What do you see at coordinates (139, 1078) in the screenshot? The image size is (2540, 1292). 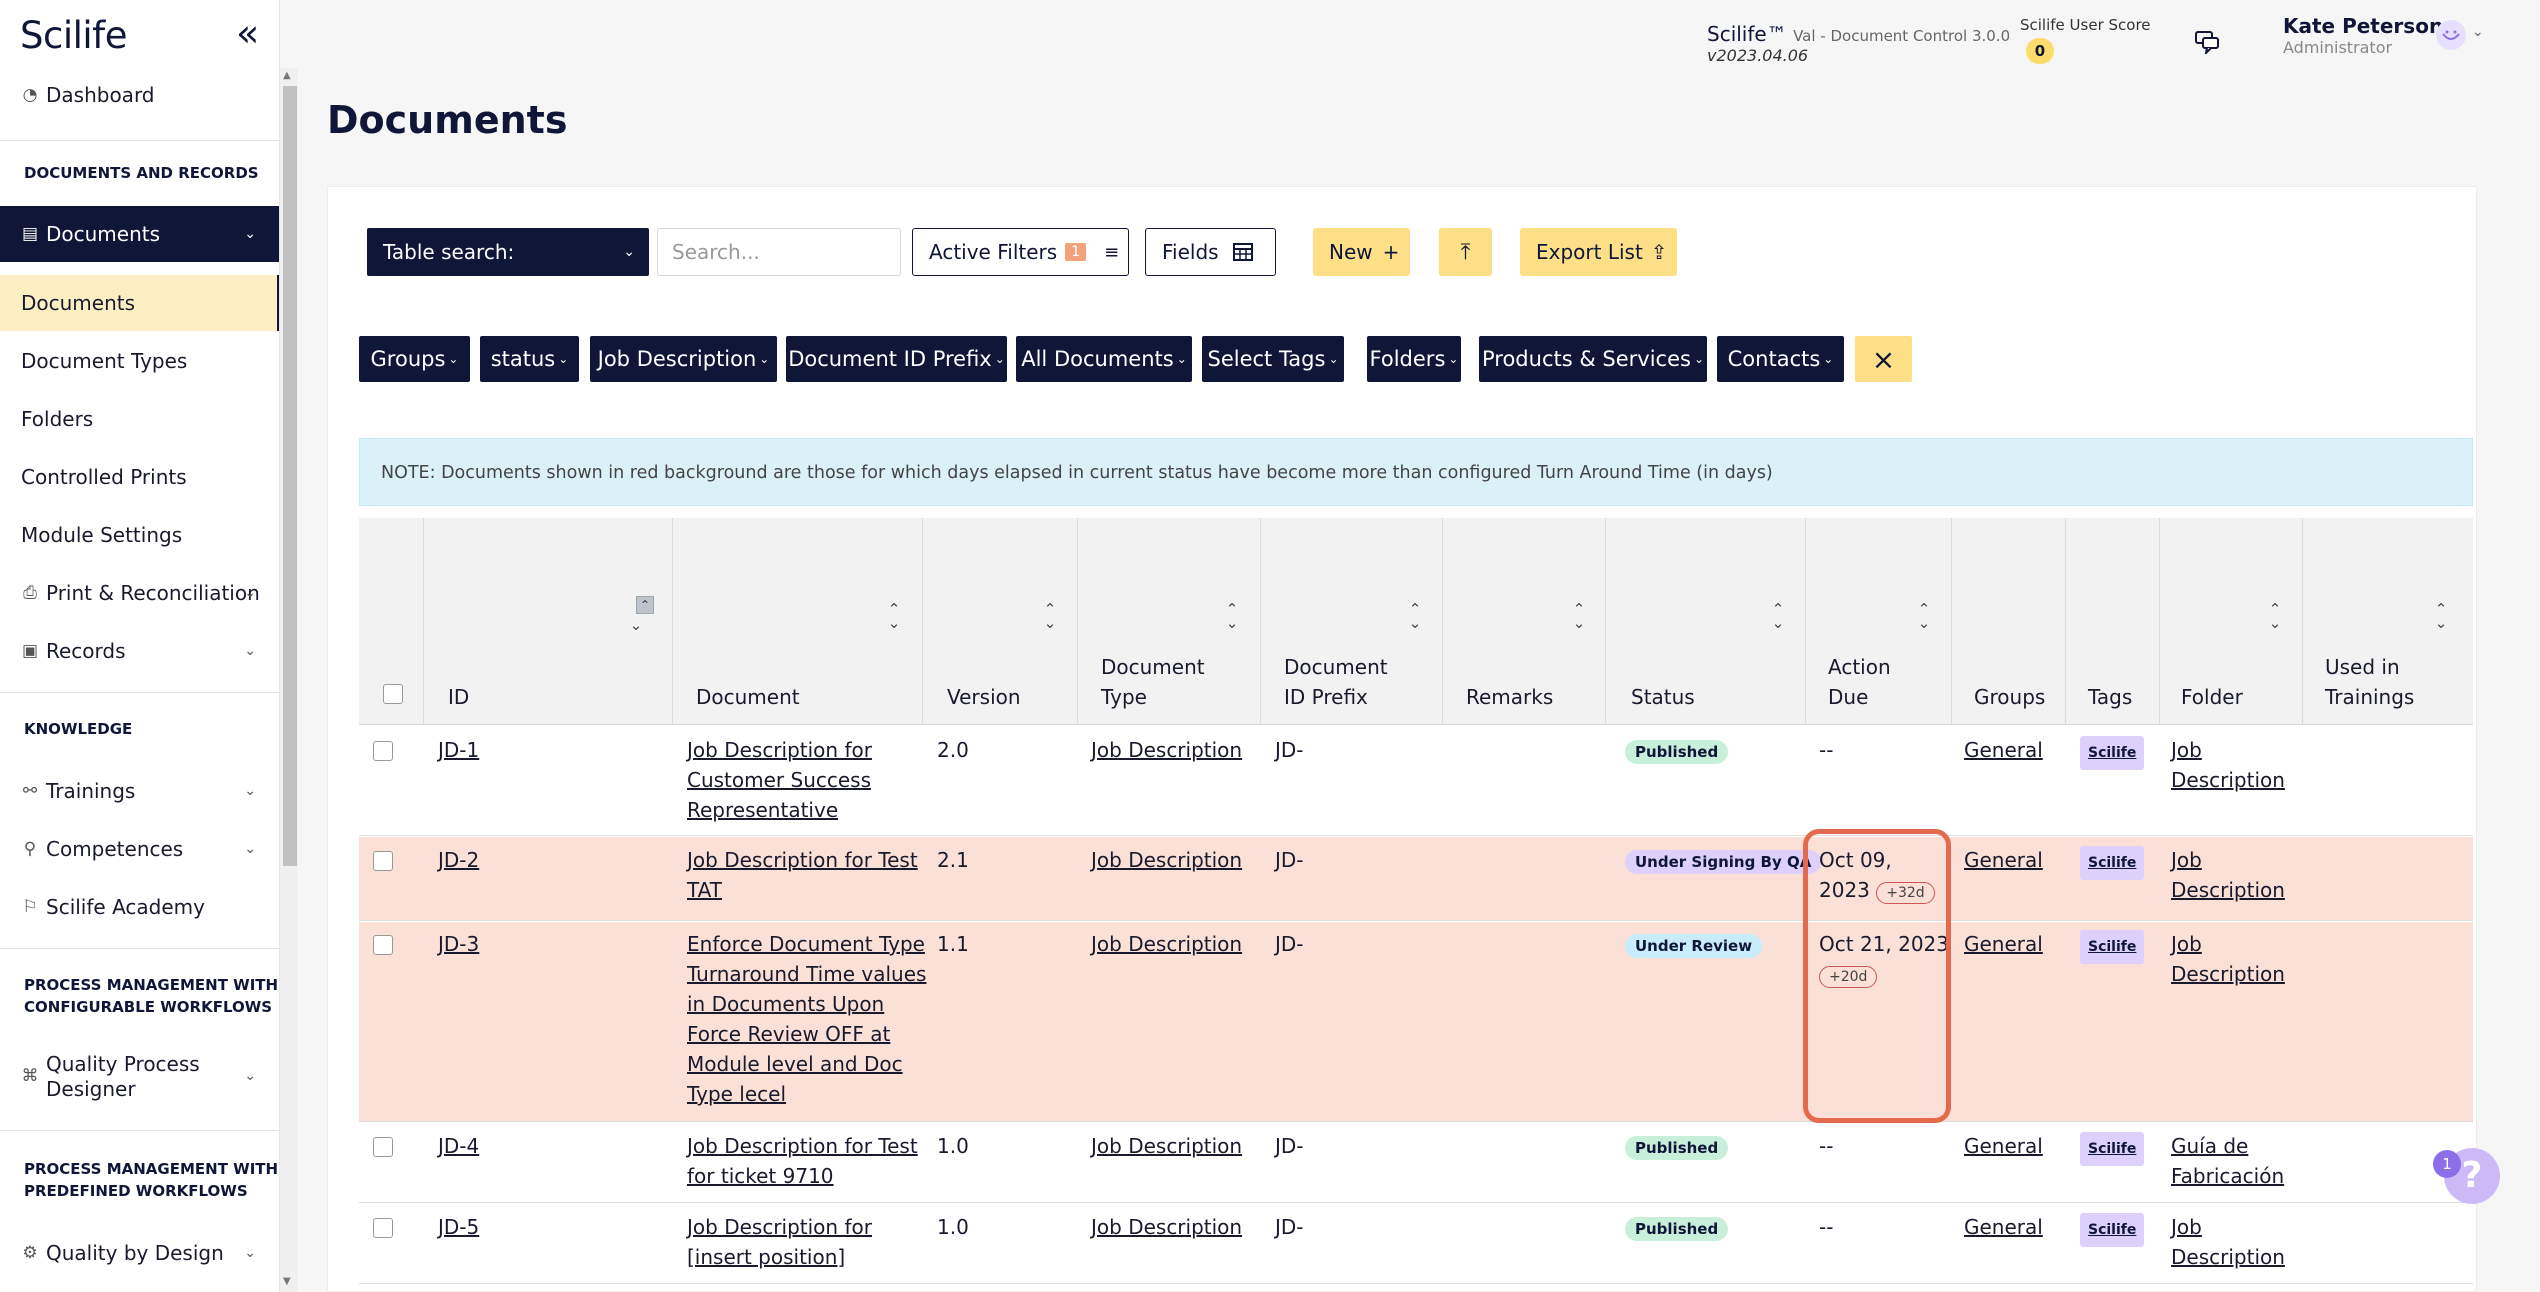 I see `sidebar-item-quality-process-designer: ⌘ Quality Process Designer ⌄` at bounding box center [139, 1078].